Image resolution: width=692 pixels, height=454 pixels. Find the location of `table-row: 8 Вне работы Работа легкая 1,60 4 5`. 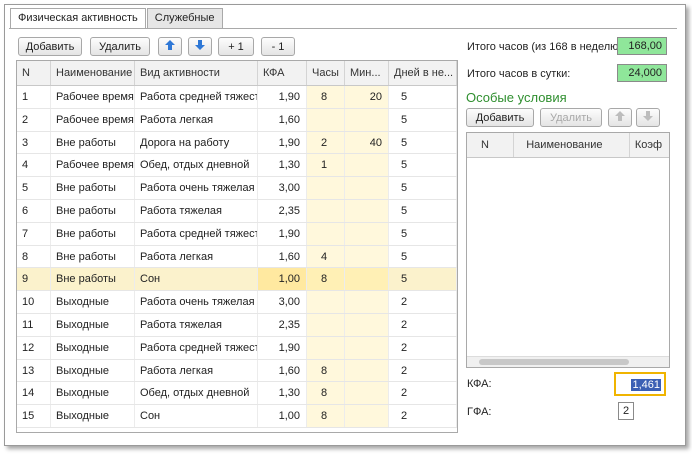

table-row: 8 Вне работы Работа легкая 1,60 4 5 is located at coordinates (237, 257).